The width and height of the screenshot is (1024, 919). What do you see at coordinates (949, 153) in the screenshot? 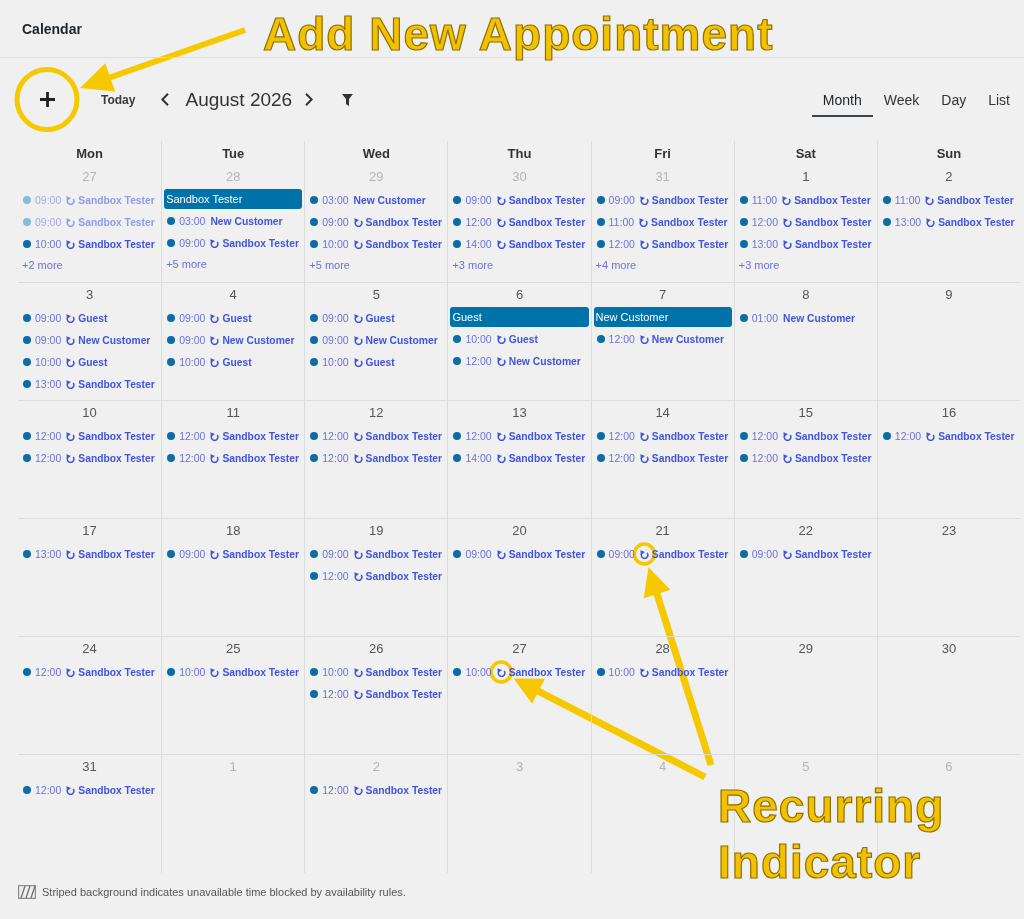
I see `weekday-header: Sun` at bounding box center [949, 153].